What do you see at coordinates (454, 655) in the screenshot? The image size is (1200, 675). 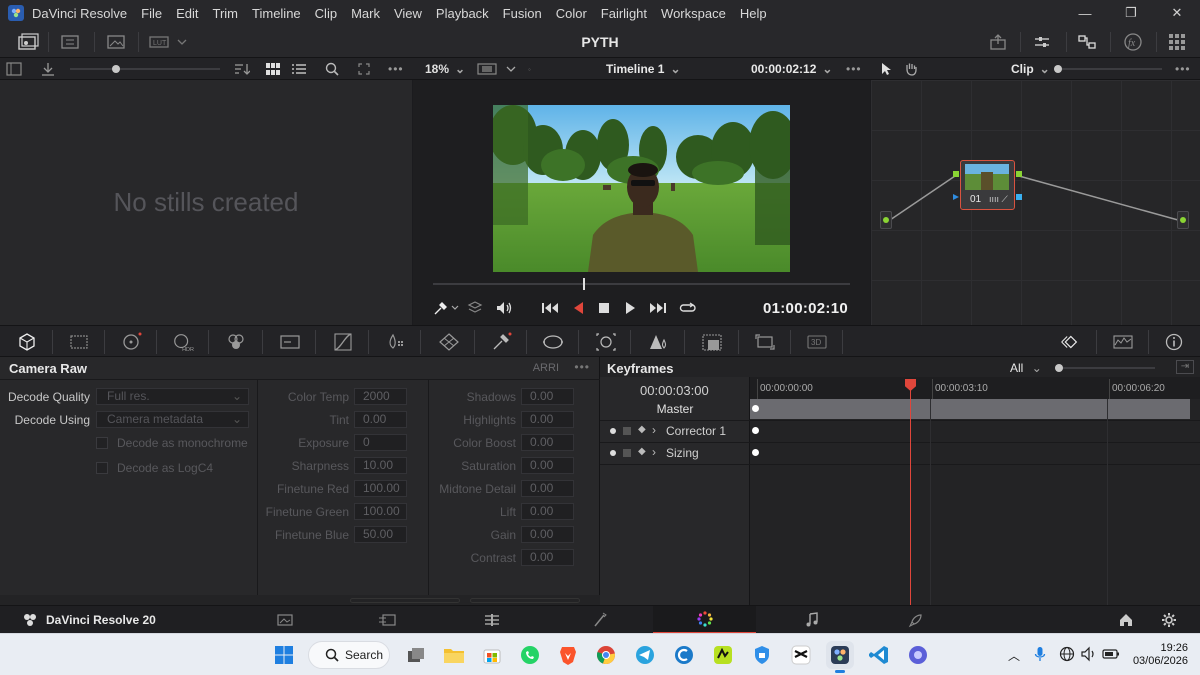 I see `file-explorer-icon` at bounding box center [454, 655].